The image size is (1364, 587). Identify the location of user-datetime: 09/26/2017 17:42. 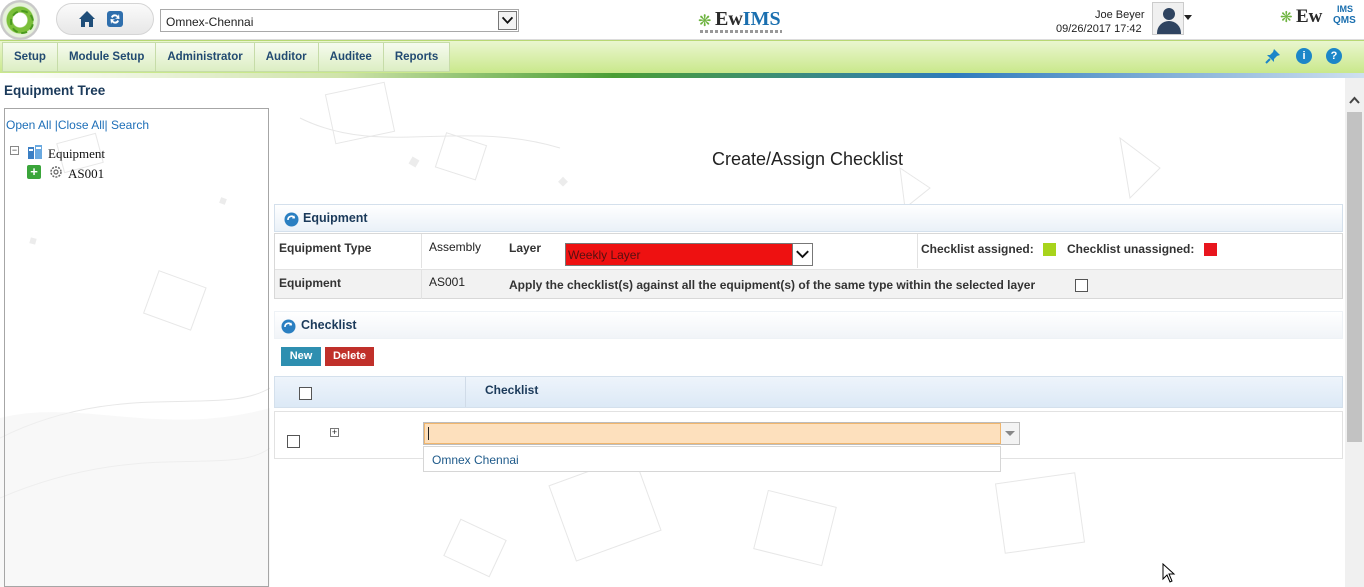
(1099, 29).